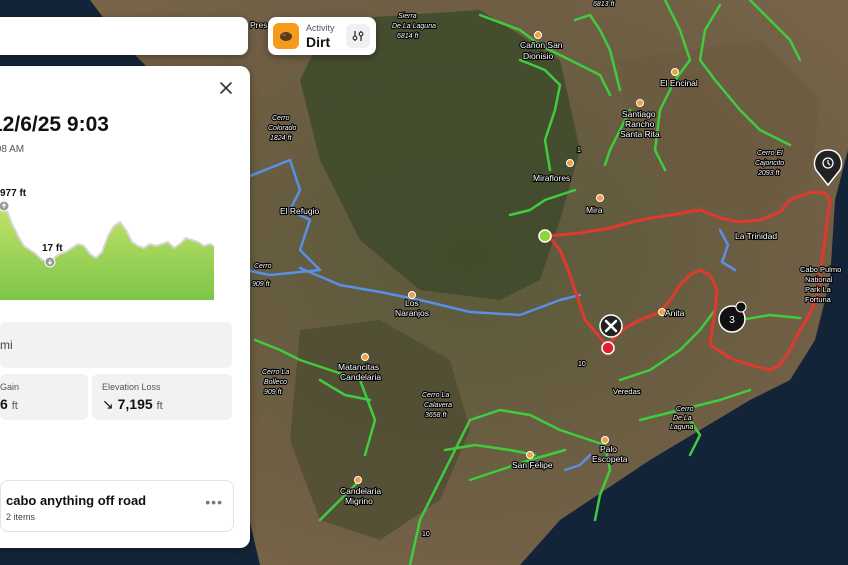 The height and width of the screenshot is (565, 848). Describe the element at coordinates (639, 114) in the screenshot. I see `map-label-santiago: Santiago` at that location.